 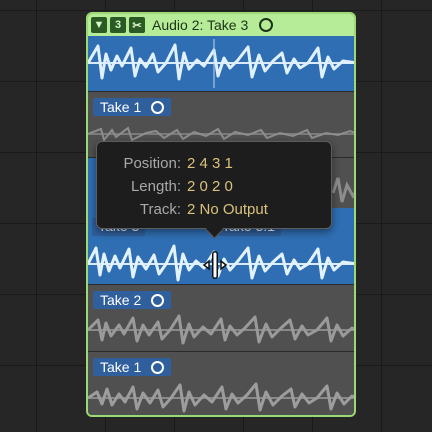 I want to click on take-folder-header: ▼ 3 ✂ Audio 2: Take 3, so click(x=221, y=25).